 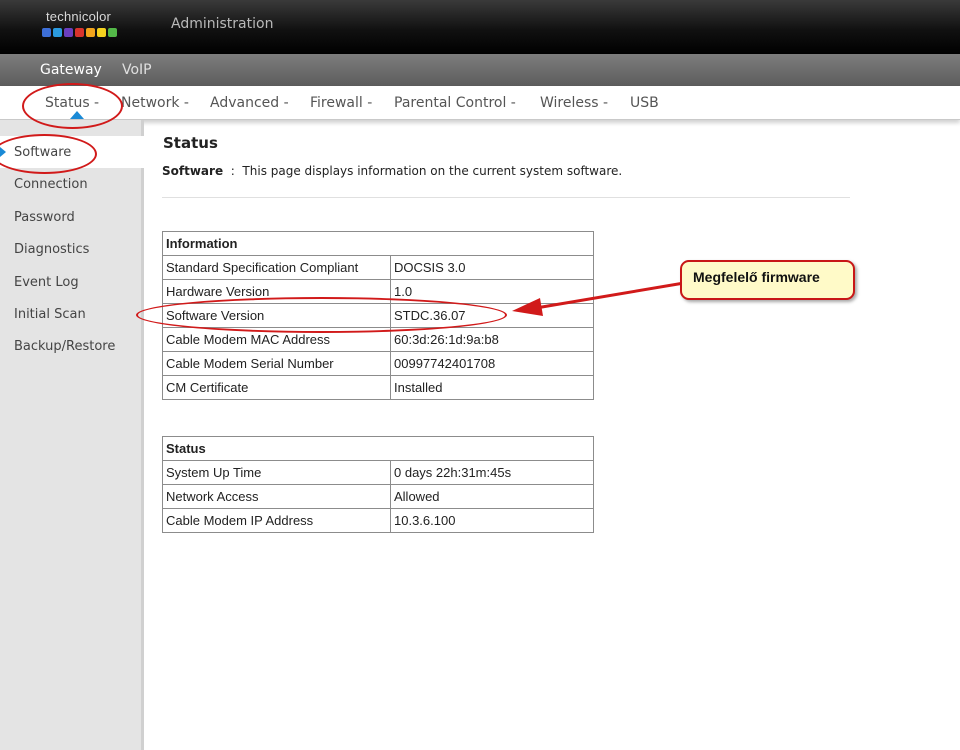 I want to click on highlight-oval-software-version, so click(x=321, y=315).